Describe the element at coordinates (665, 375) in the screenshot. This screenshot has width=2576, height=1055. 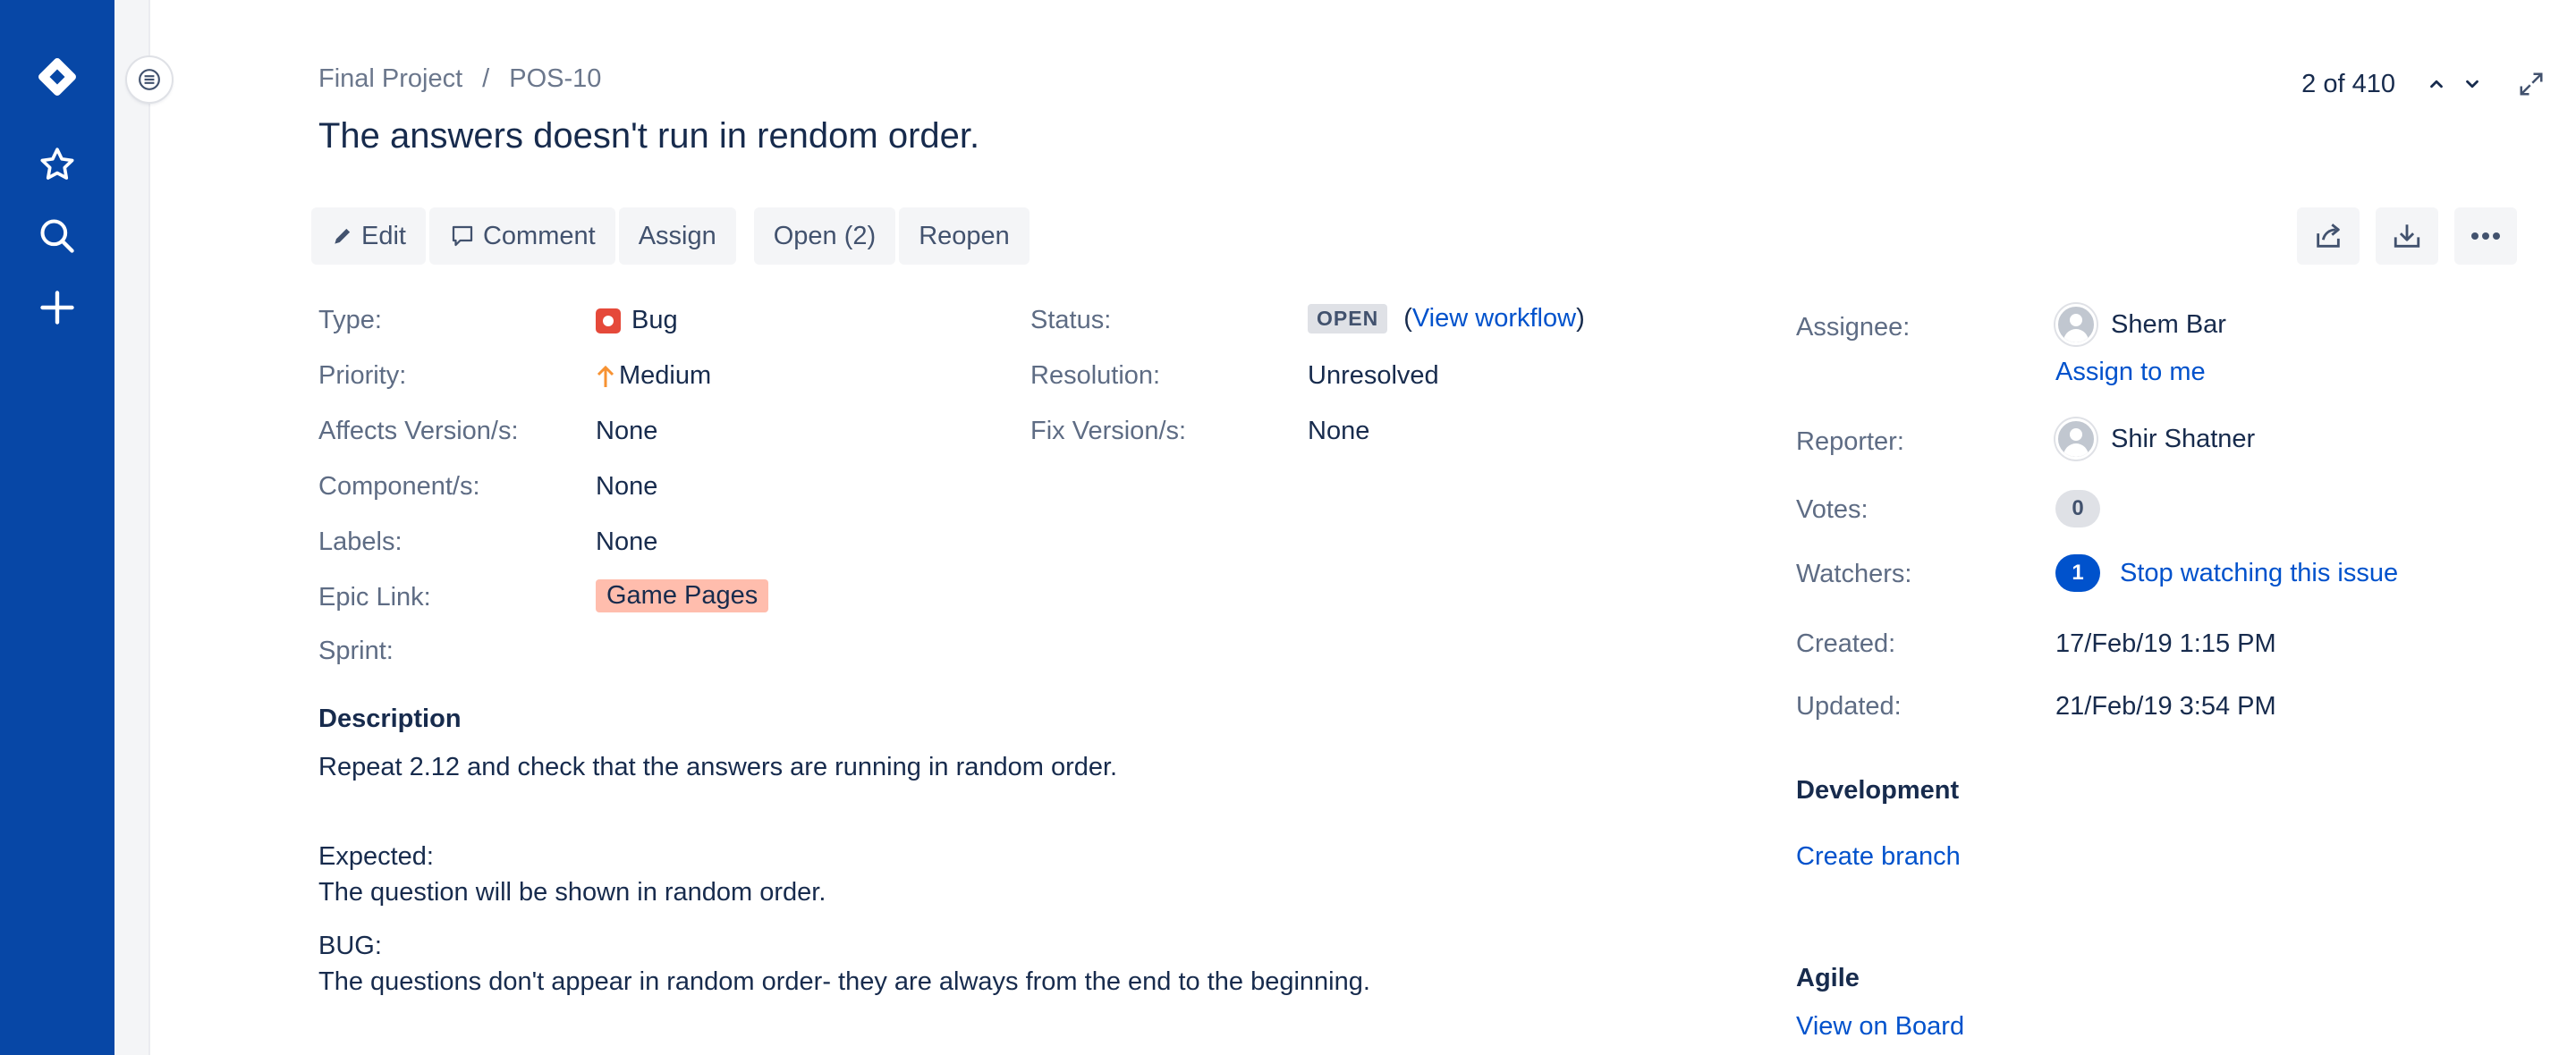
I see `priority-text: Medium` at that location.